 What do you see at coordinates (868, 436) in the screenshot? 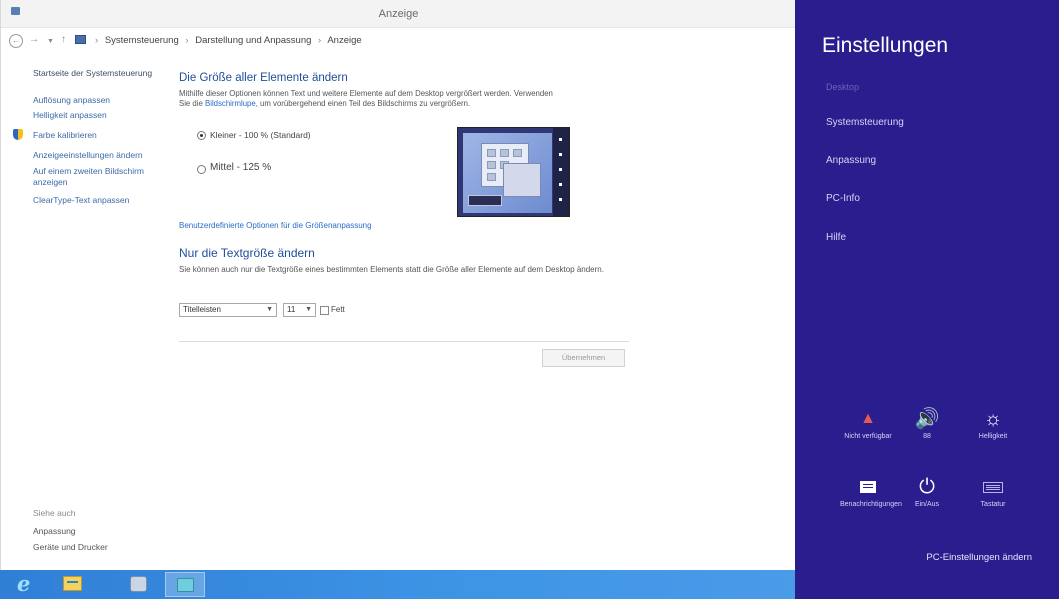
I see `quick-network-label: Nicht verfügbar` at bounding box center [868, 436].